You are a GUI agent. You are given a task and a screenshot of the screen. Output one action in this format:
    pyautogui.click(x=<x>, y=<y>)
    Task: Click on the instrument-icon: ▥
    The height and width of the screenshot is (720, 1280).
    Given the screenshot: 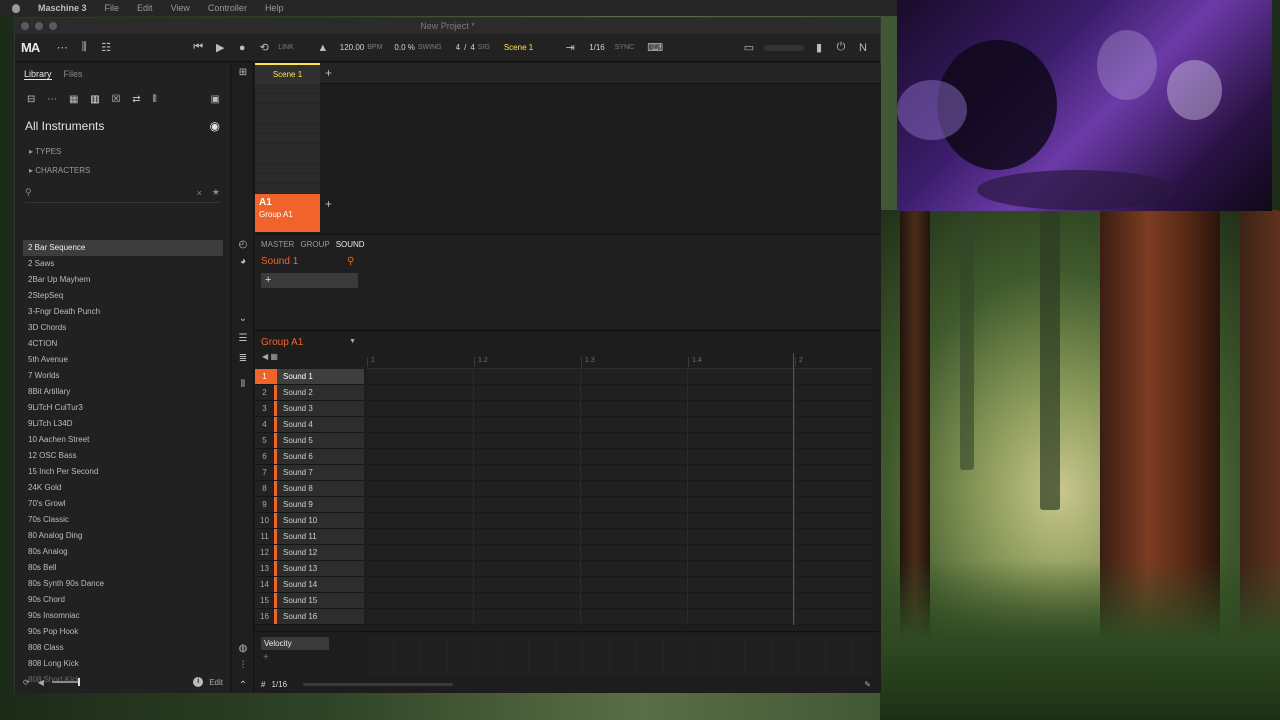 What is the action you would take?
    pyautogui.click(x=94, y=99)
    